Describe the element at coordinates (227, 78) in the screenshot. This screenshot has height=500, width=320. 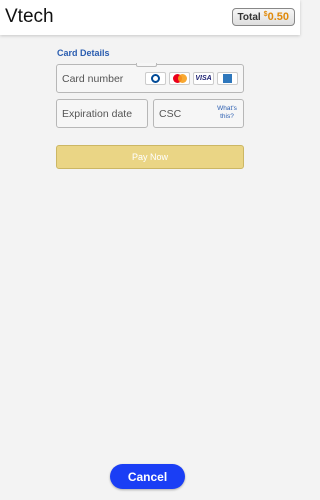
I see `amex-icon` at that location.